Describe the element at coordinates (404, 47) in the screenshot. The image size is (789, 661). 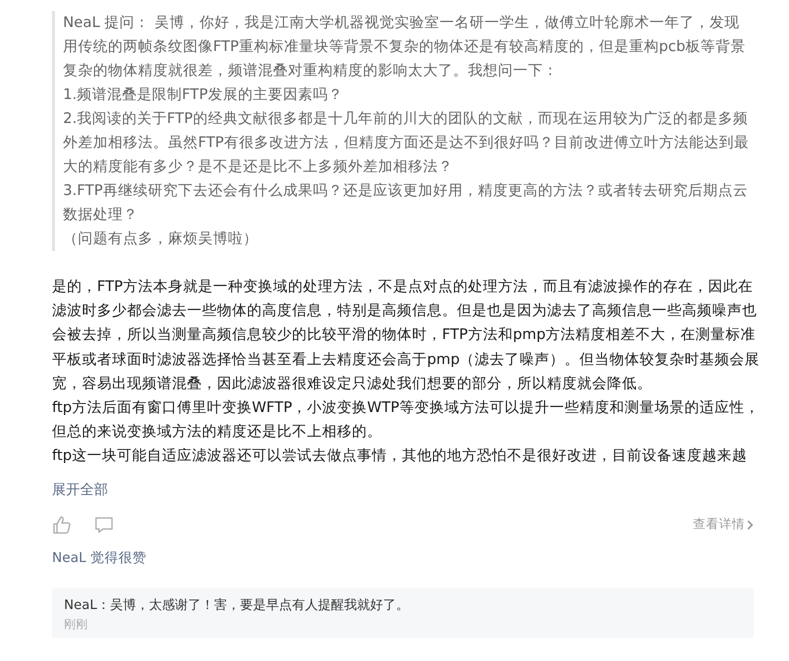
I see `question-text: NeaL 提问： 吴博，你好，我是江南大学机器视觉实验室一名研一学生，做傅立叶轮廓术一年了，发现用传统的两帧条纹图像FTP重构标准量块等背景不复杂的物体还是有较高精度的，但是重构pcb板等背景复杂的物体精度就很差，频谱混叠对重构精度的影响太大了。我想问一下：` at that location.